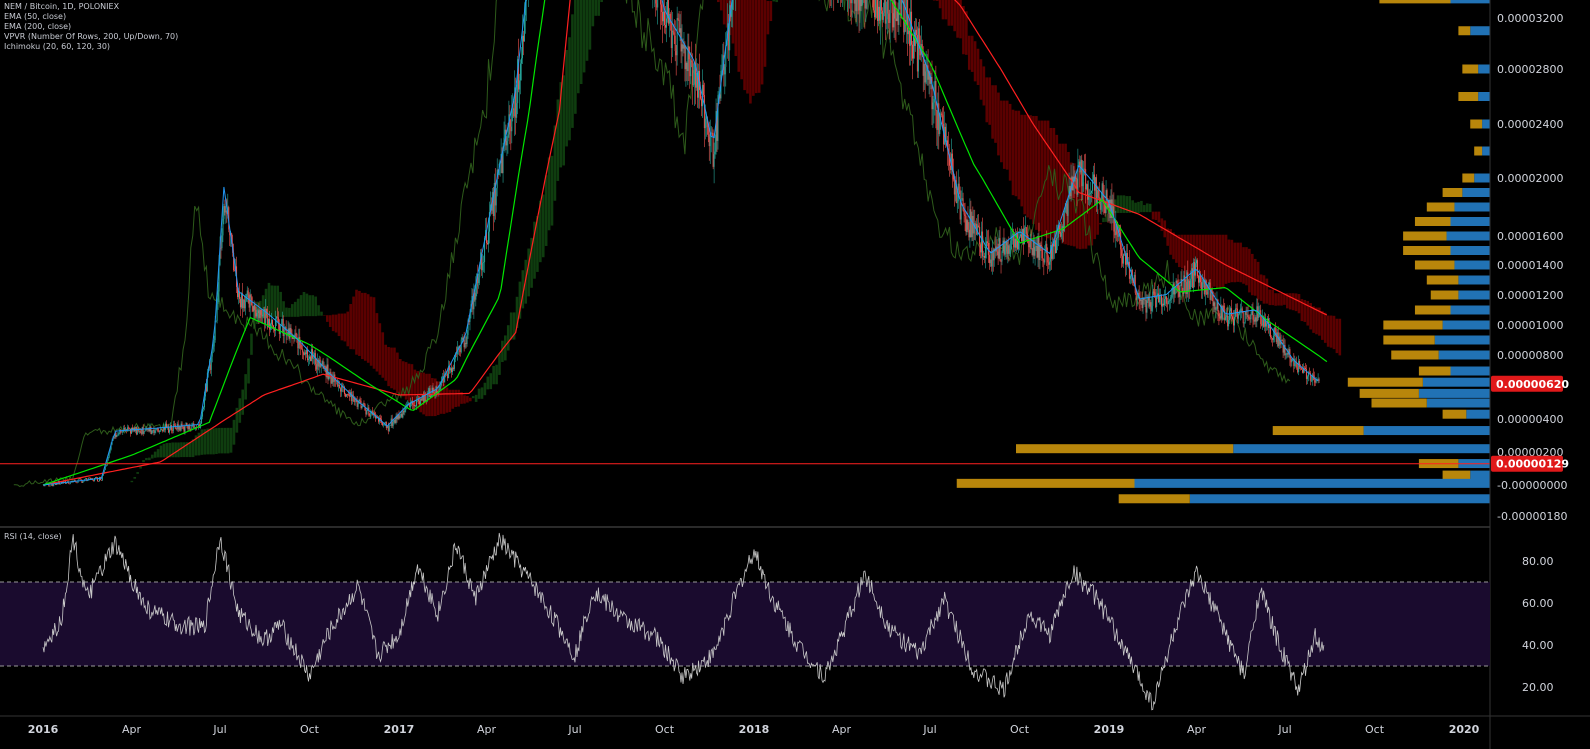 The image size is (1590, 749). What do you see at coordinates (1020, 729) in the screenshot?
I see `time-tick-label: Oct` at bounding box center [1020, 729].